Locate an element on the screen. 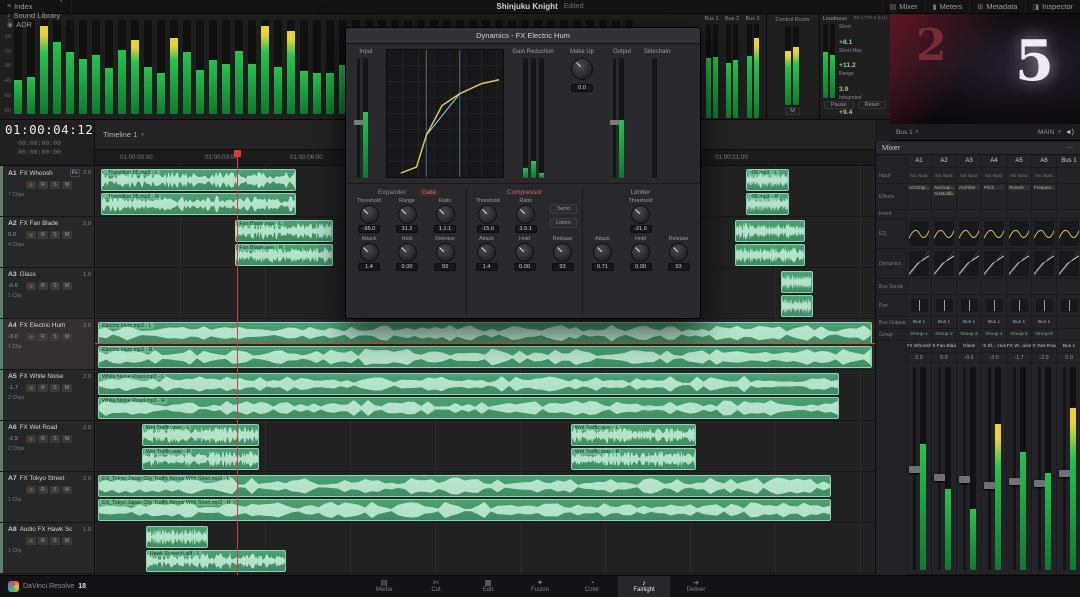 Image resolution: width=1080 pixels, height=597 pixels. knob-value: 0.71 is located at coordinates (602, 267).